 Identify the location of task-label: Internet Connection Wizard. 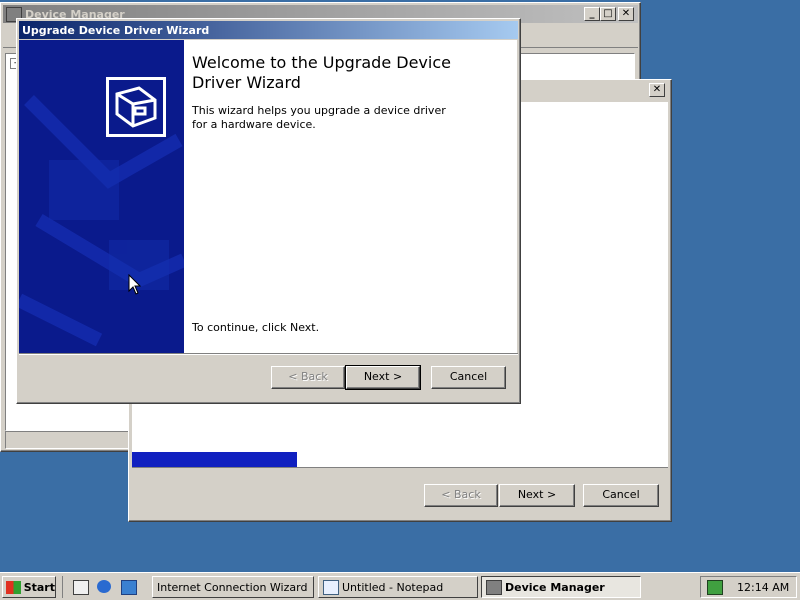
(232, 587).